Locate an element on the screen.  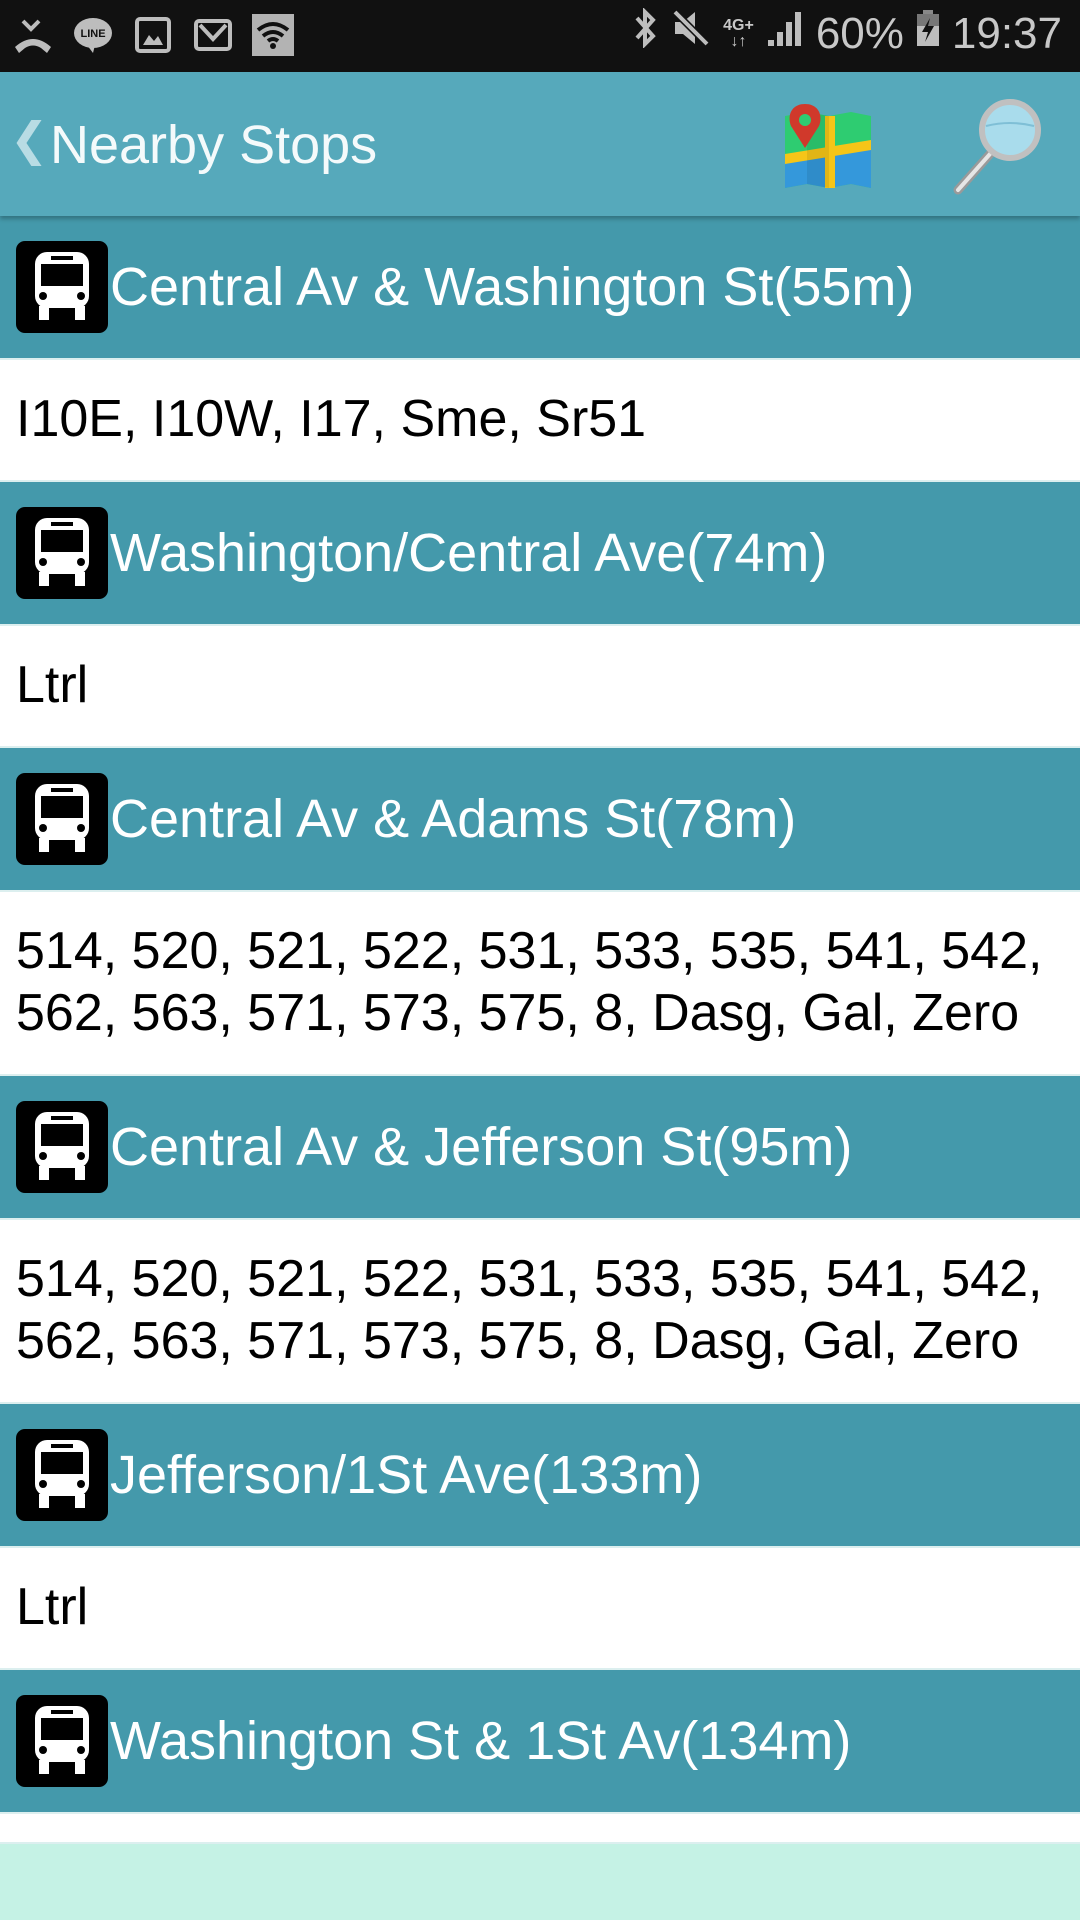
stop-header: Central Av & Adams St(78m) is located at coordinates (540, 820).